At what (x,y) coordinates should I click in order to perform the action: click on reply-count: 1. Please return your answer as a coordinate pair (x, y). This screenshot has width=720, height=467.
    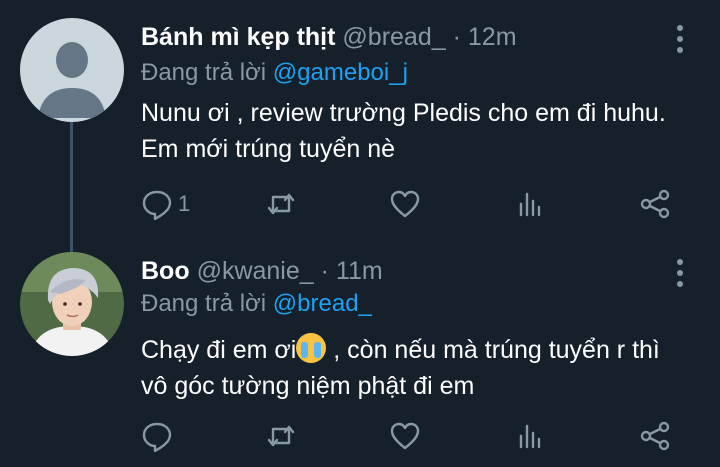
    Looking at the image, I should click on (184, 203).